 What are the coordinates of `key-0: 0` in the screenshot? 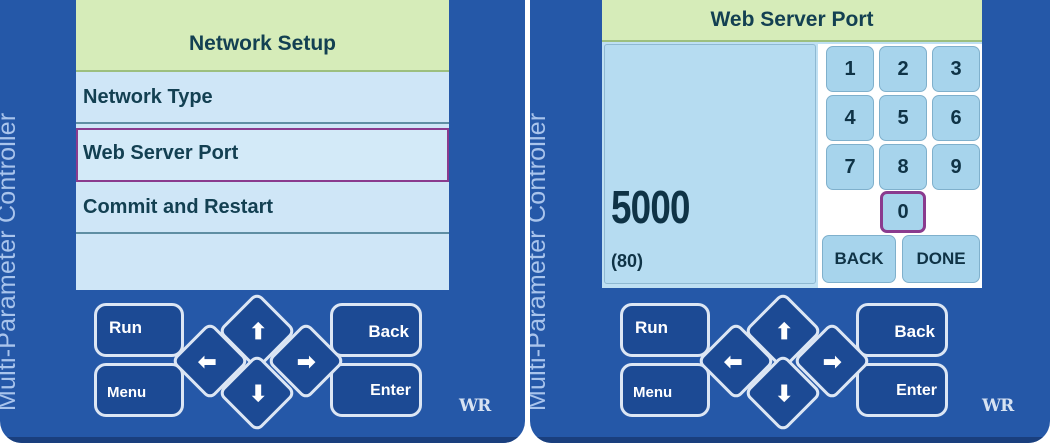 It's located at (903, 212).